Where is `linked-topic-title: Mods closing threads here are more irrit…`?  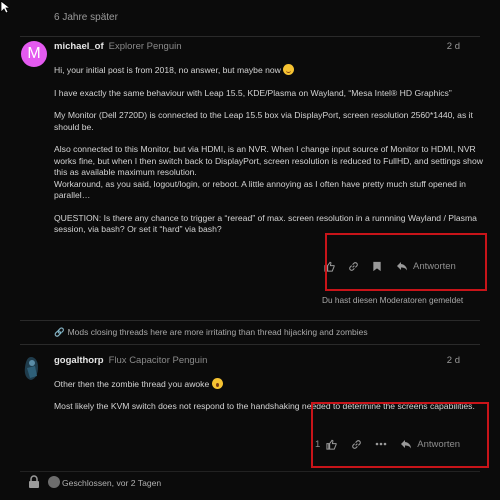
linked-topic-title: Mods closing threads here are more irrit… is located at coordinates (217, 332).